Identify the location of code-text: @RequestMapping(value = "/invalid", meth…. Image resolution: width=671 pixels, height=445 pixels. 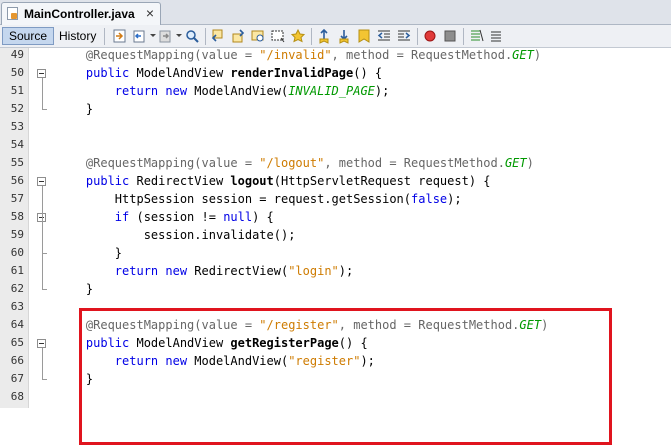
(299, 55).